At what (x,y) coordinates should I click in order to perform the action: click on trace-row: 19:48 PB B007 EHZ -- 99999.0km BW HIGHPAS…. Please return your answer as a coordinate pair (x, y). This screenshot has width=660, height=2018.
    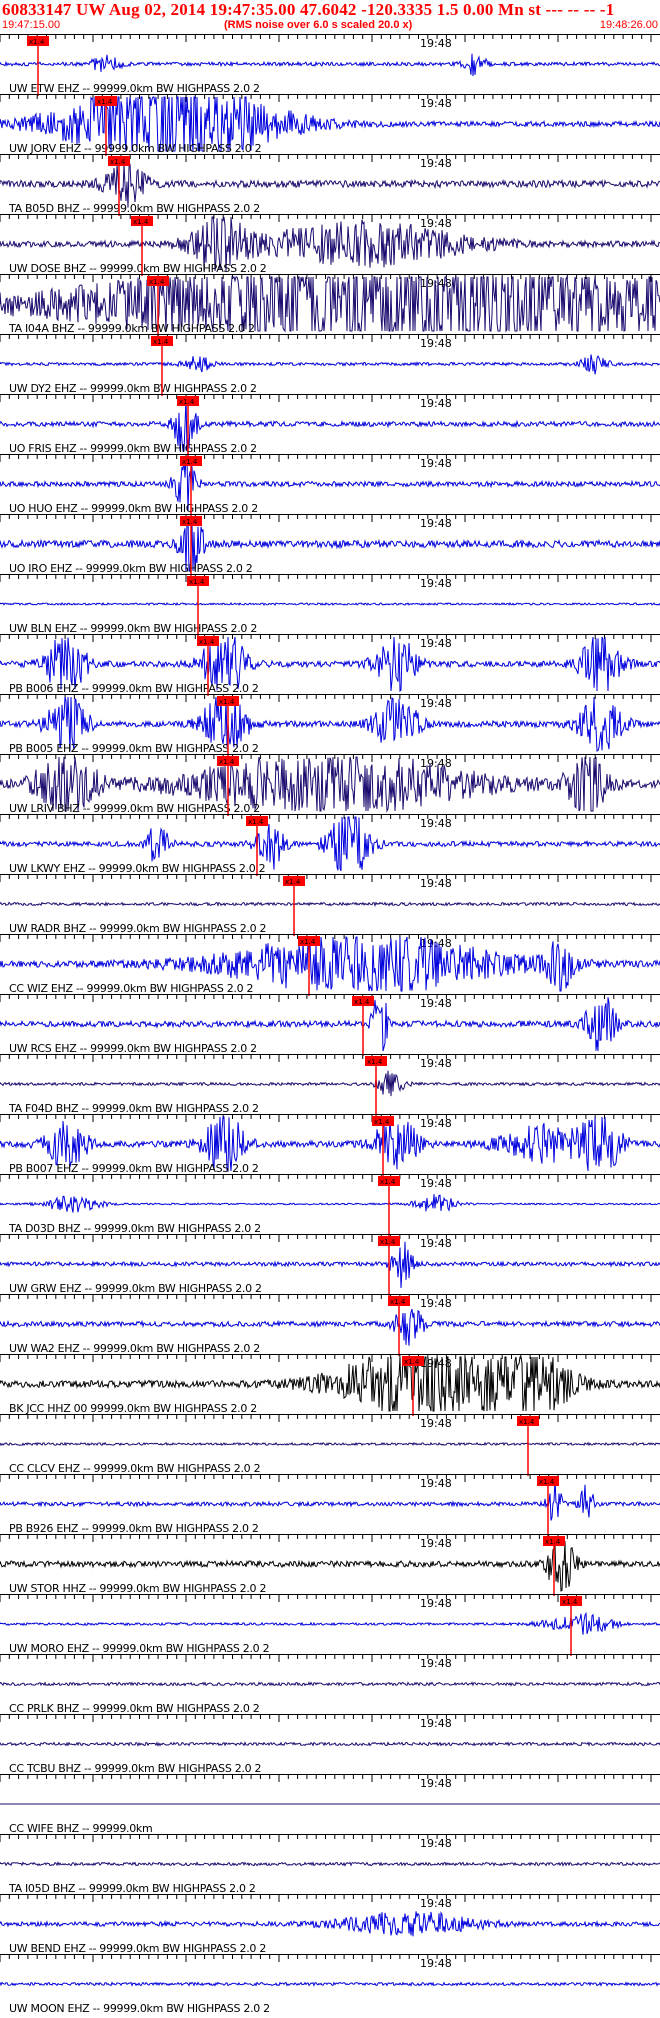
    Looking at the image, I should click on (330, 1145).